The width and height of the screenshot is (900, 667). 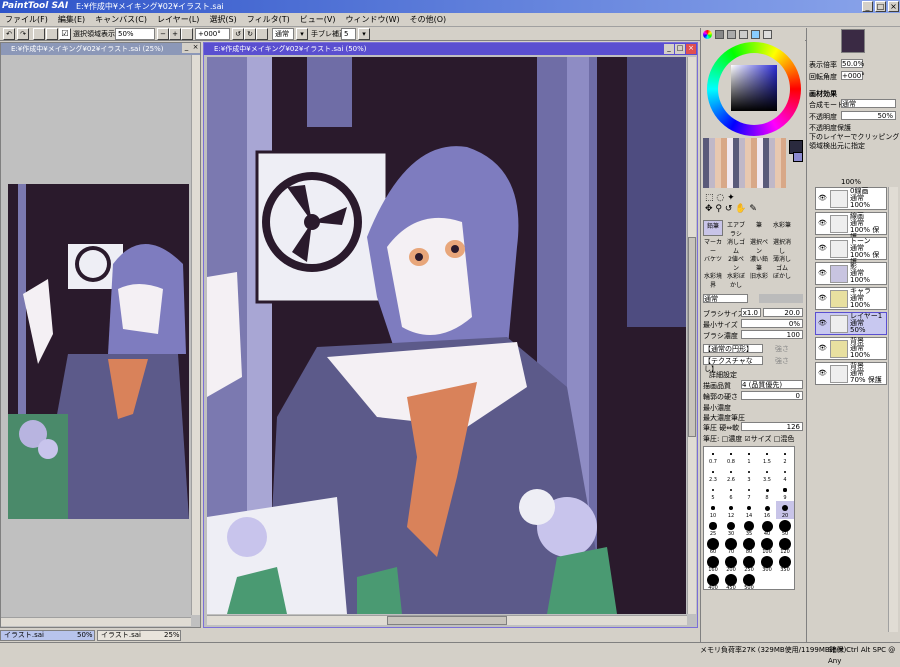 I want to click on brush-size-cell: 2, so click(x=785, y=456).